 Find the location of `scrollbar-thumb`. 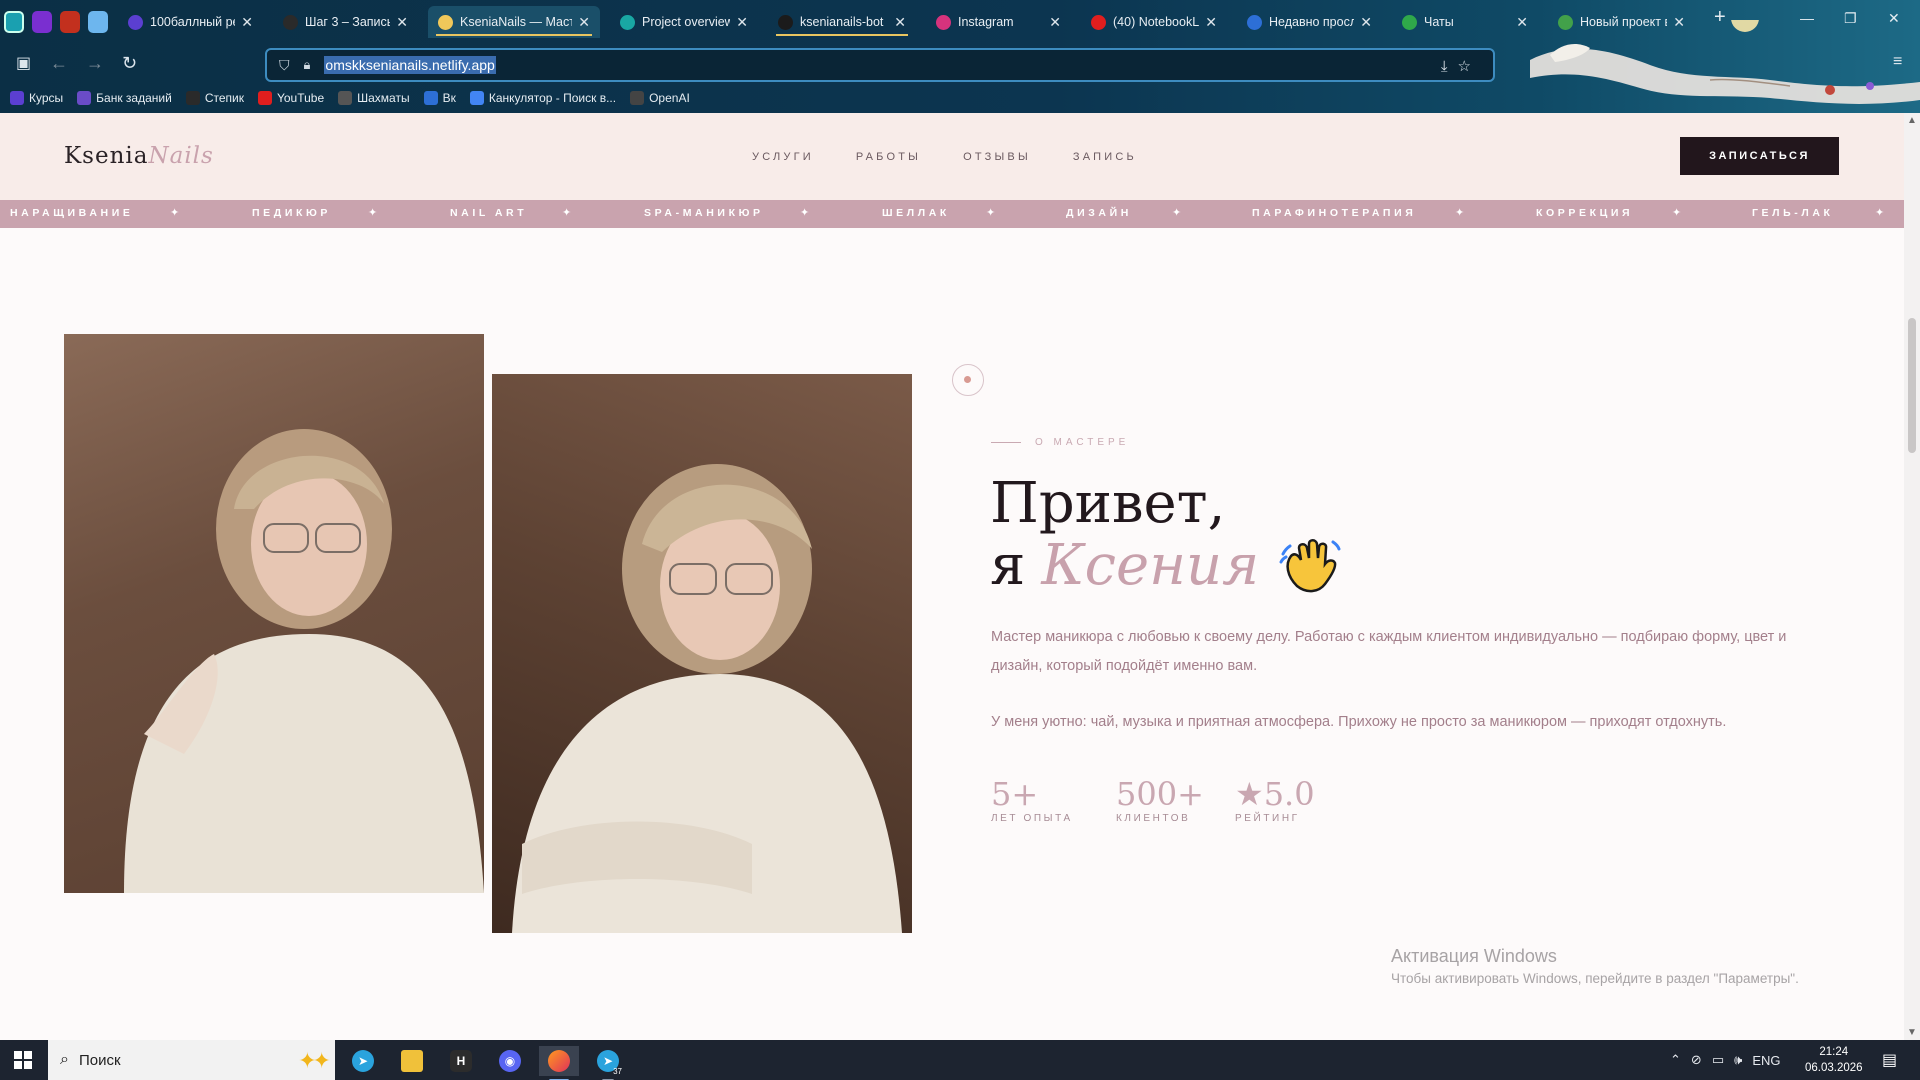

scrollbar-thumb is located at coordinates (1912, 385).